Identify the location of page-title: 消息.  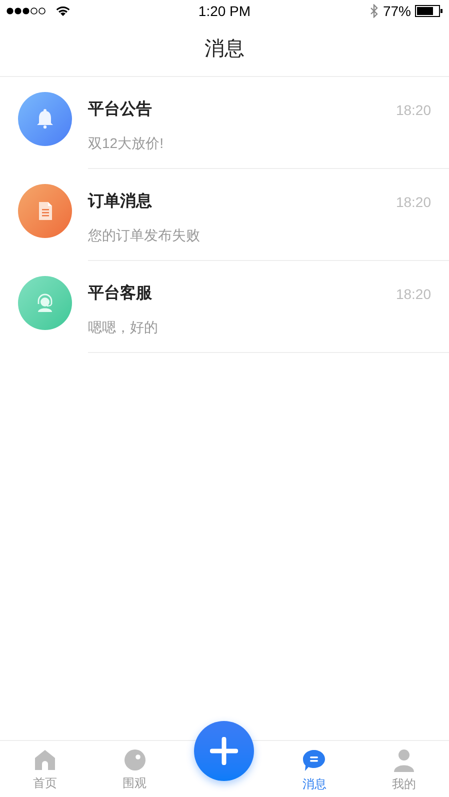
(224, 49).